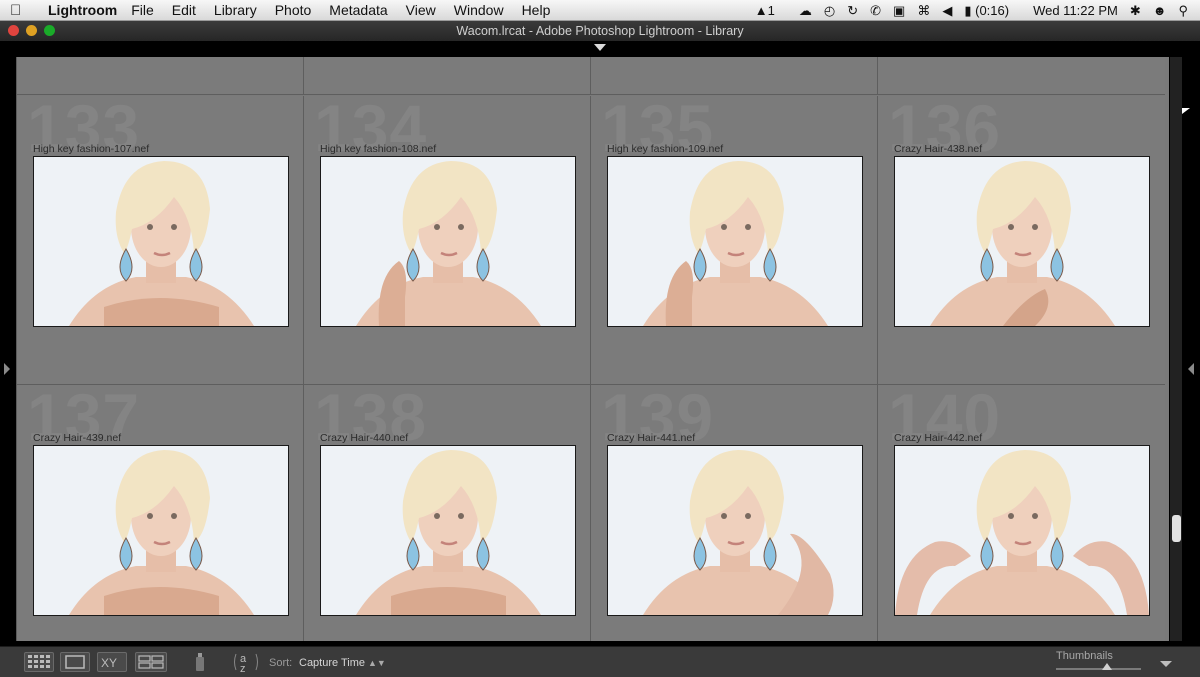 The width and height of the screenshot is (1200, 677). I want to click on battery-icon: ▮ (0:16), so click(992, 11).